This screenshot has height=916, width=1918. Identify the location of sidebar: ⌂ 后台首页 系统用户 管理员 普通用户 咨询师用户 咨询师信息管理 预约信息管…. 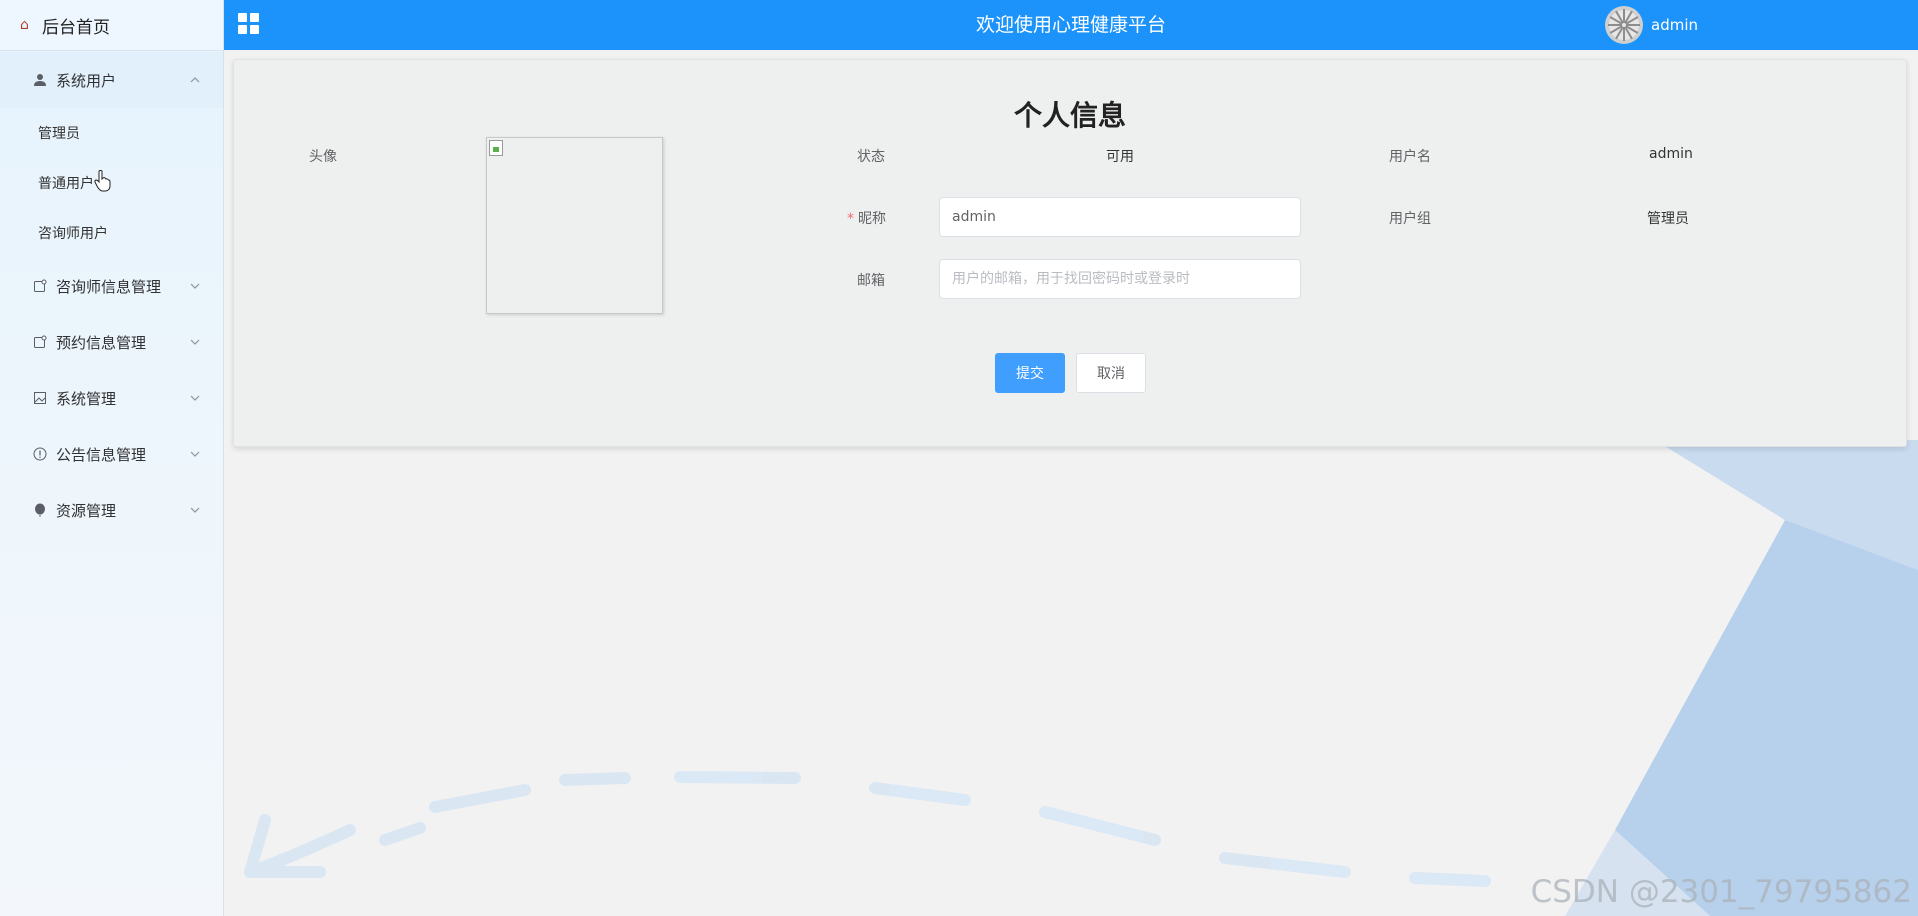
(112, 458).